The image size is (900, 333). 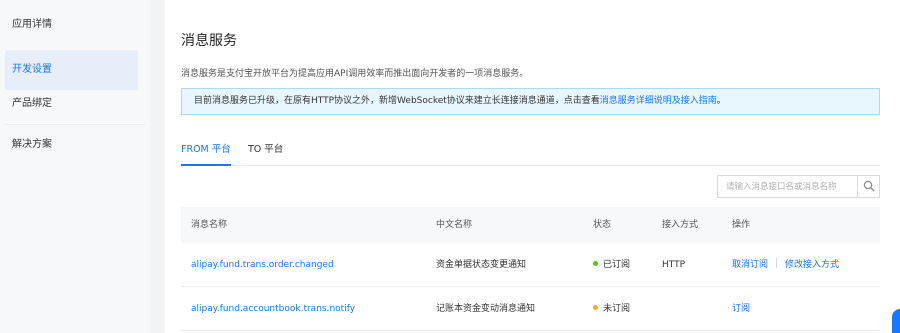 What do you see at coordinates (32, 69) in the screenshot?
I see `sidebar-item-label: 开发设置` at bounding box center [32, 69].